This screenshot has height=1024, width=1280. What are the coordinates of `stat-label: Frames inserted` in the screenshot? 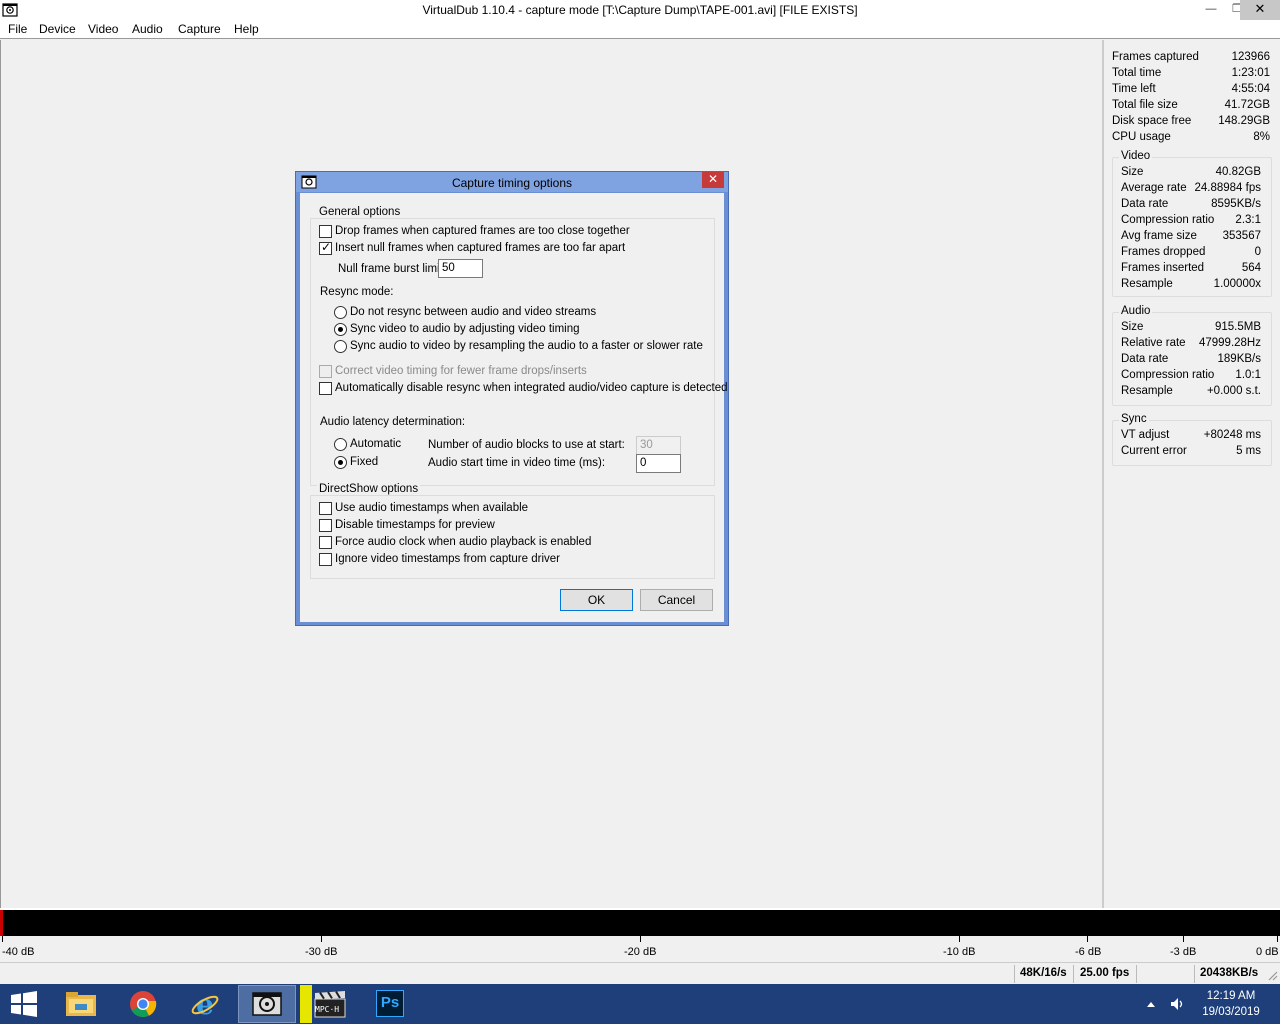 It's located at (1163, 268).